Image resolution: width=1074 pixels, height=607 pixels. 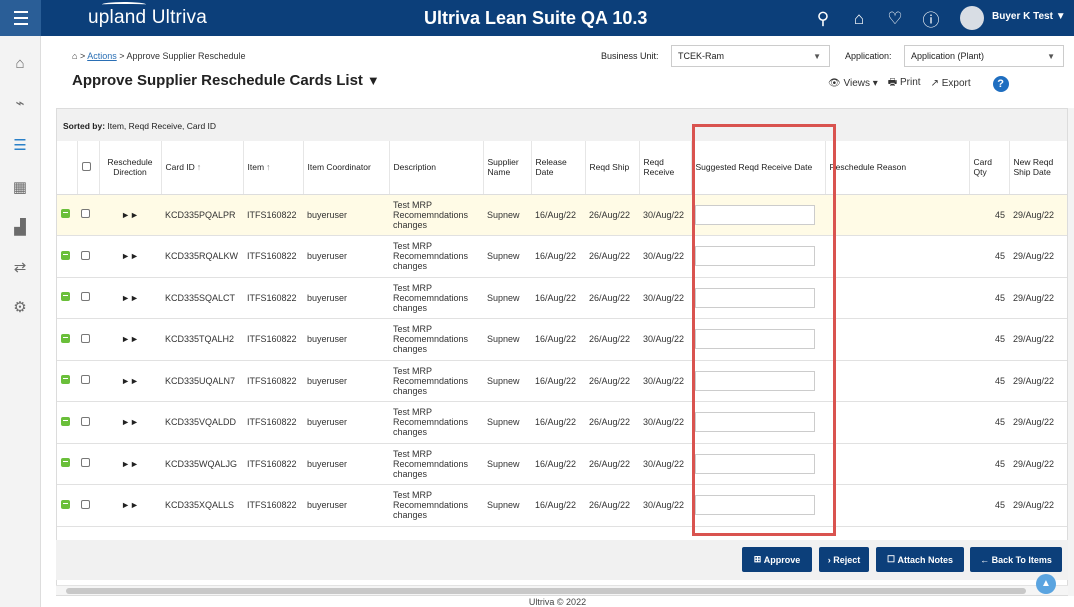 What do you see at coordinates (373, 80) in the screenshot?
I see `filter-icon: ▼` at bounding box center [373, 80].